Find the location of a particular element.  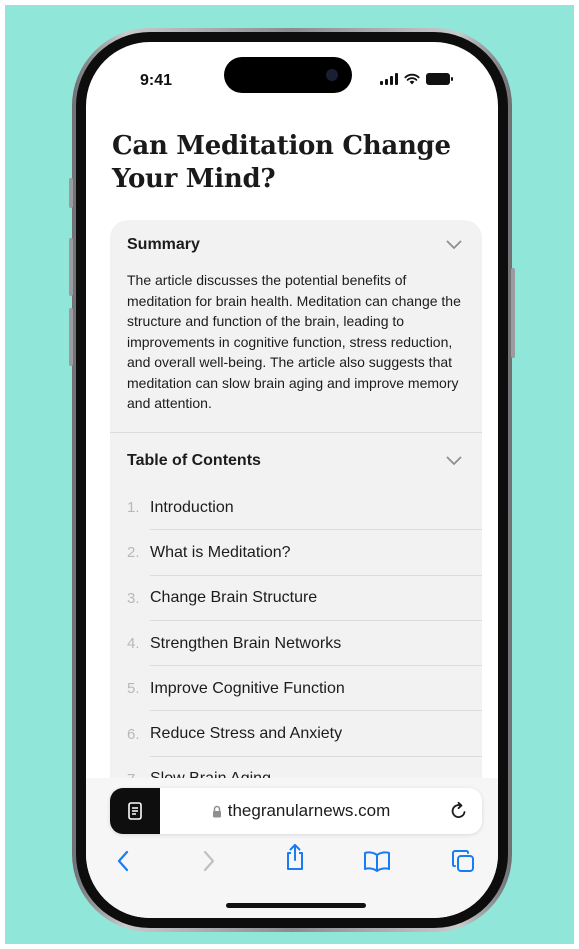

status-bar: 9:41 is located at coordinates (292, 72).